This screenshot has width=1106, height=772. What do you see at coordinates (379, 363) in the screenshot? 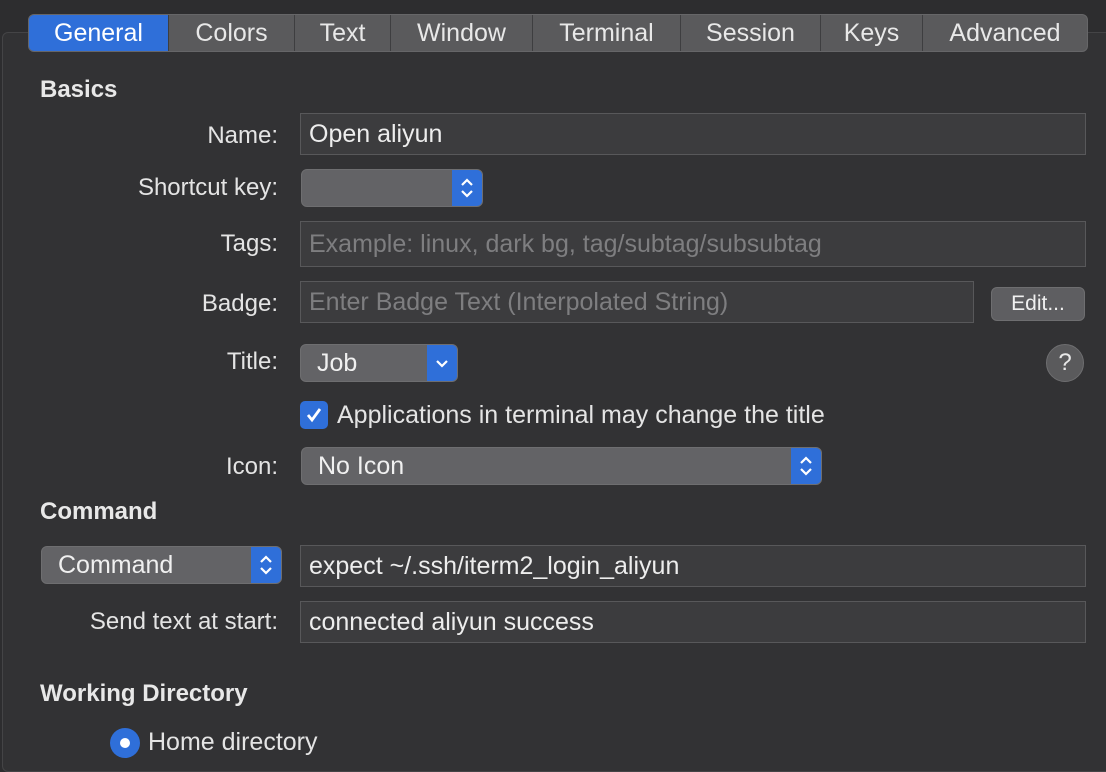
I see `title-popup: Job` at bounding box center [379, 363].